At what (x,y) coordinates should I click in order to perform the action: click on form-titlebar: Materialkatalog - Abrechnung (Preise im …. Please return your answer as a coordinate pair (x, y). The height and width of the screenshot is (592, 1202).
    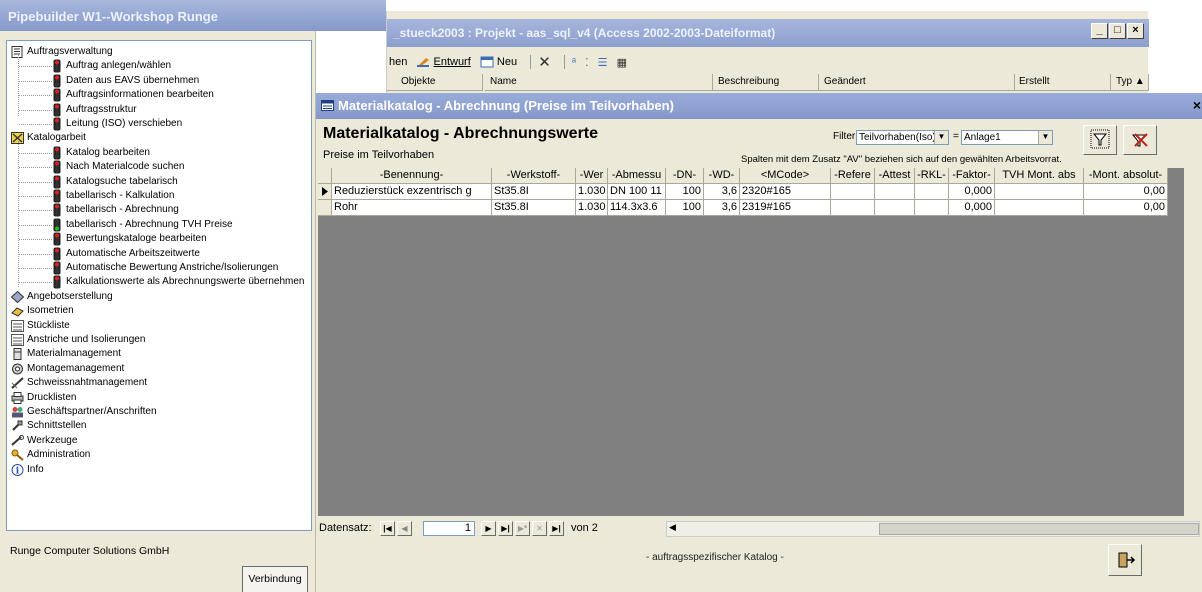
    Looking at the image, I should click on (759, 106).